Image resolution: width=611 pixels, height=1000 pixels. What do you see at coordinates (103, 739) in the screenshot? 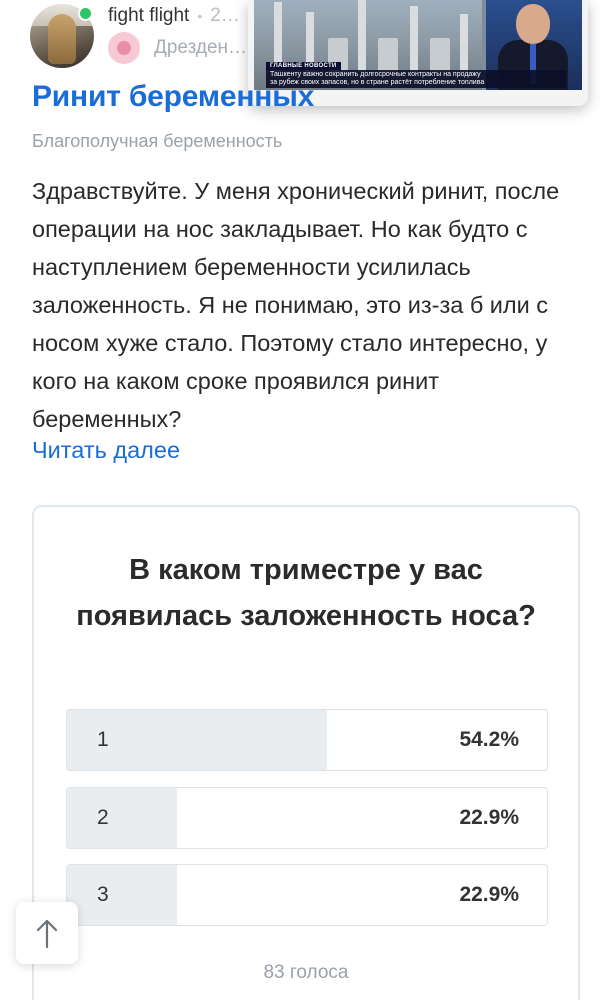
I see `poll-option-label: 1` at bounding box center [103, 739].